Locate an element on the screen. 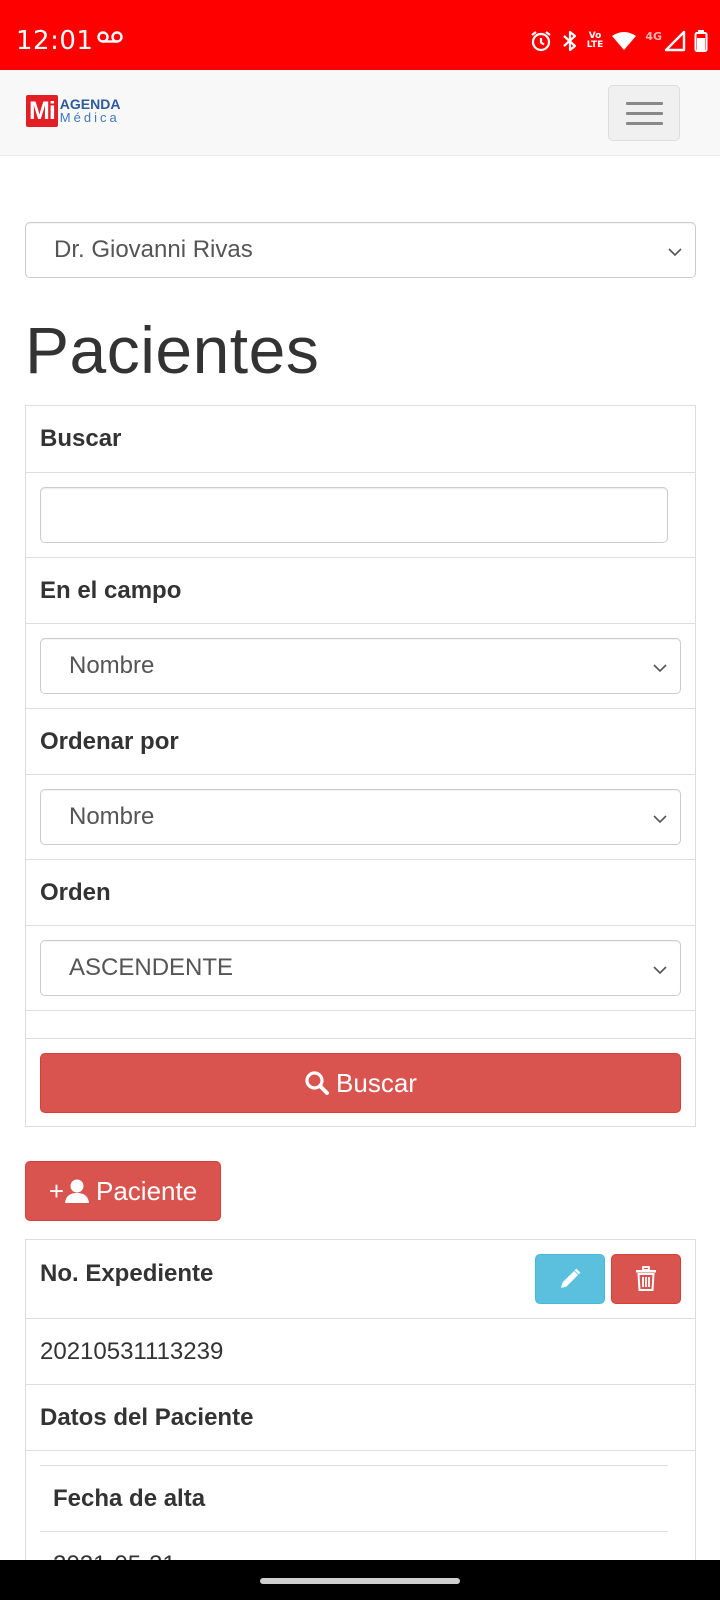 Image resolution: width=720 pixels, height=1600 pixels. inner-table-top is located at coordinates (354, 1465).